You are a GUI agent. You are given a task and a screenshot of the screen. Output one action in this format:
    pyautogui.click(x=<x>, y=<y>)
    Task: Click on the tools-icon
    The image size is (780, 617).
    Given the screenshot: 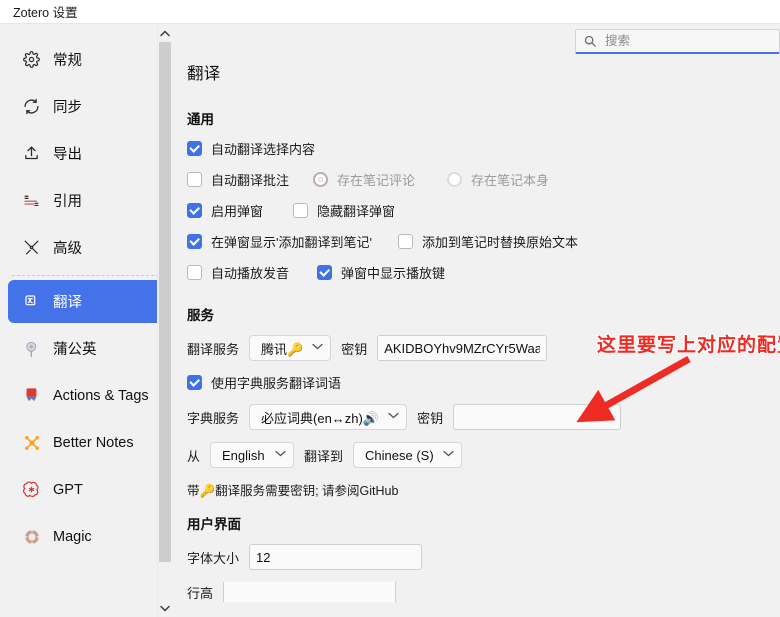 What is the action you would take?
    pyautogui.click(x=31, y=247)
    